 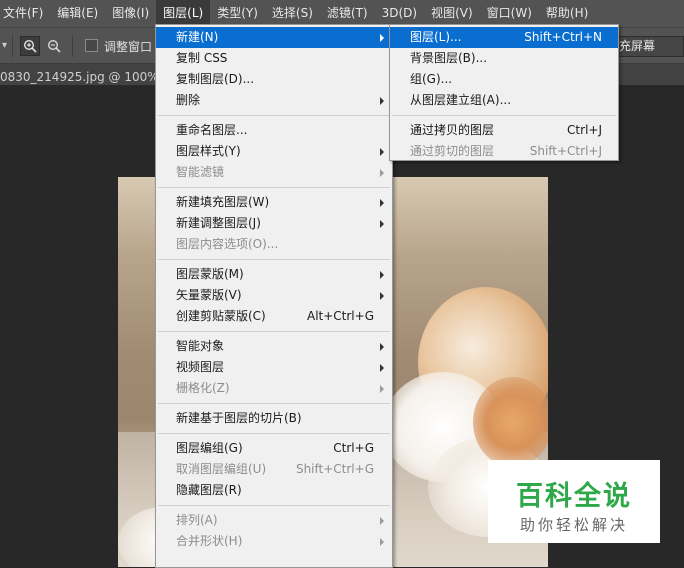 I want to click on menu-item: 图层编组(G) Ctrl+G, so click(x=274, y=448).